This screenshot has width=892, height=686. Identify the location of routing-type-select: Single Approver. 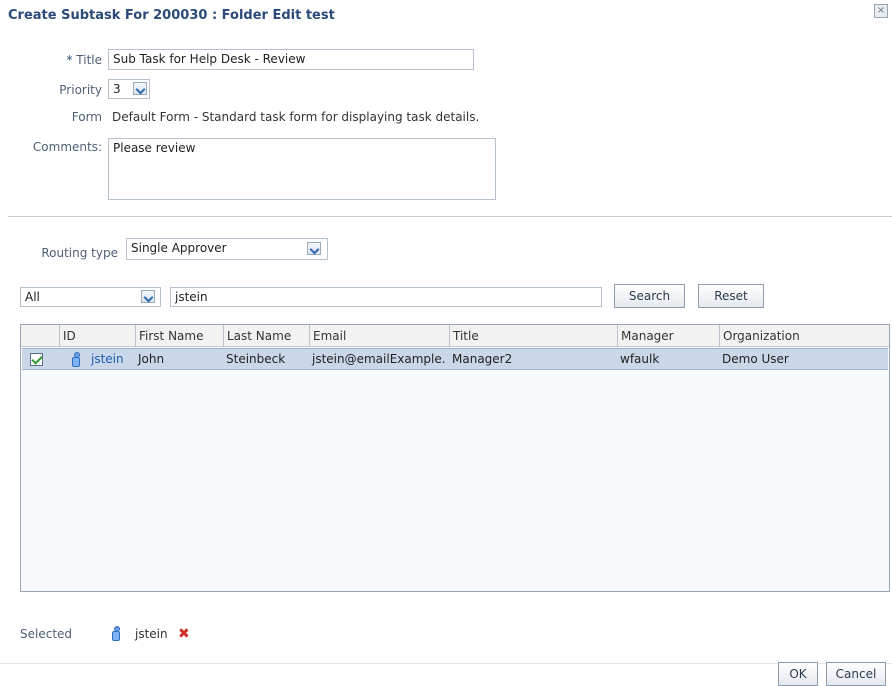
(227, 249).